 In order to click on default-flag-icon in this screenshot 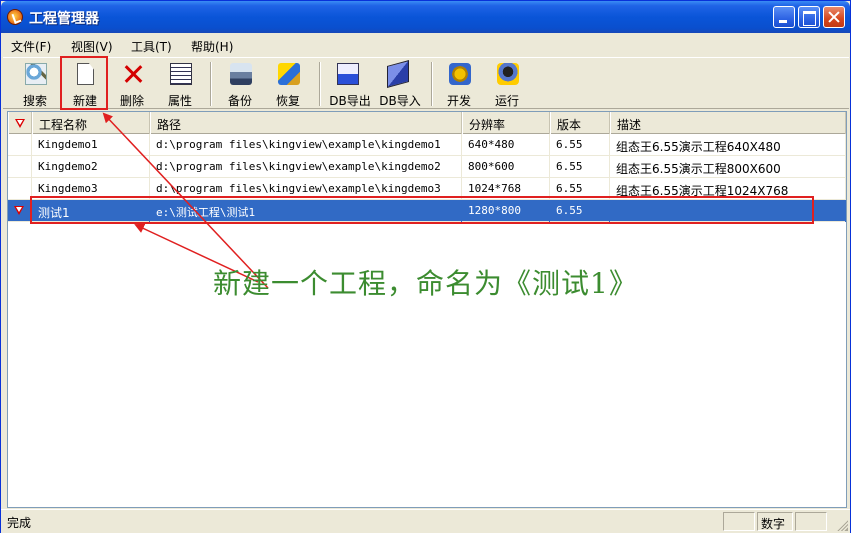, I will do `click(20, 123)`.